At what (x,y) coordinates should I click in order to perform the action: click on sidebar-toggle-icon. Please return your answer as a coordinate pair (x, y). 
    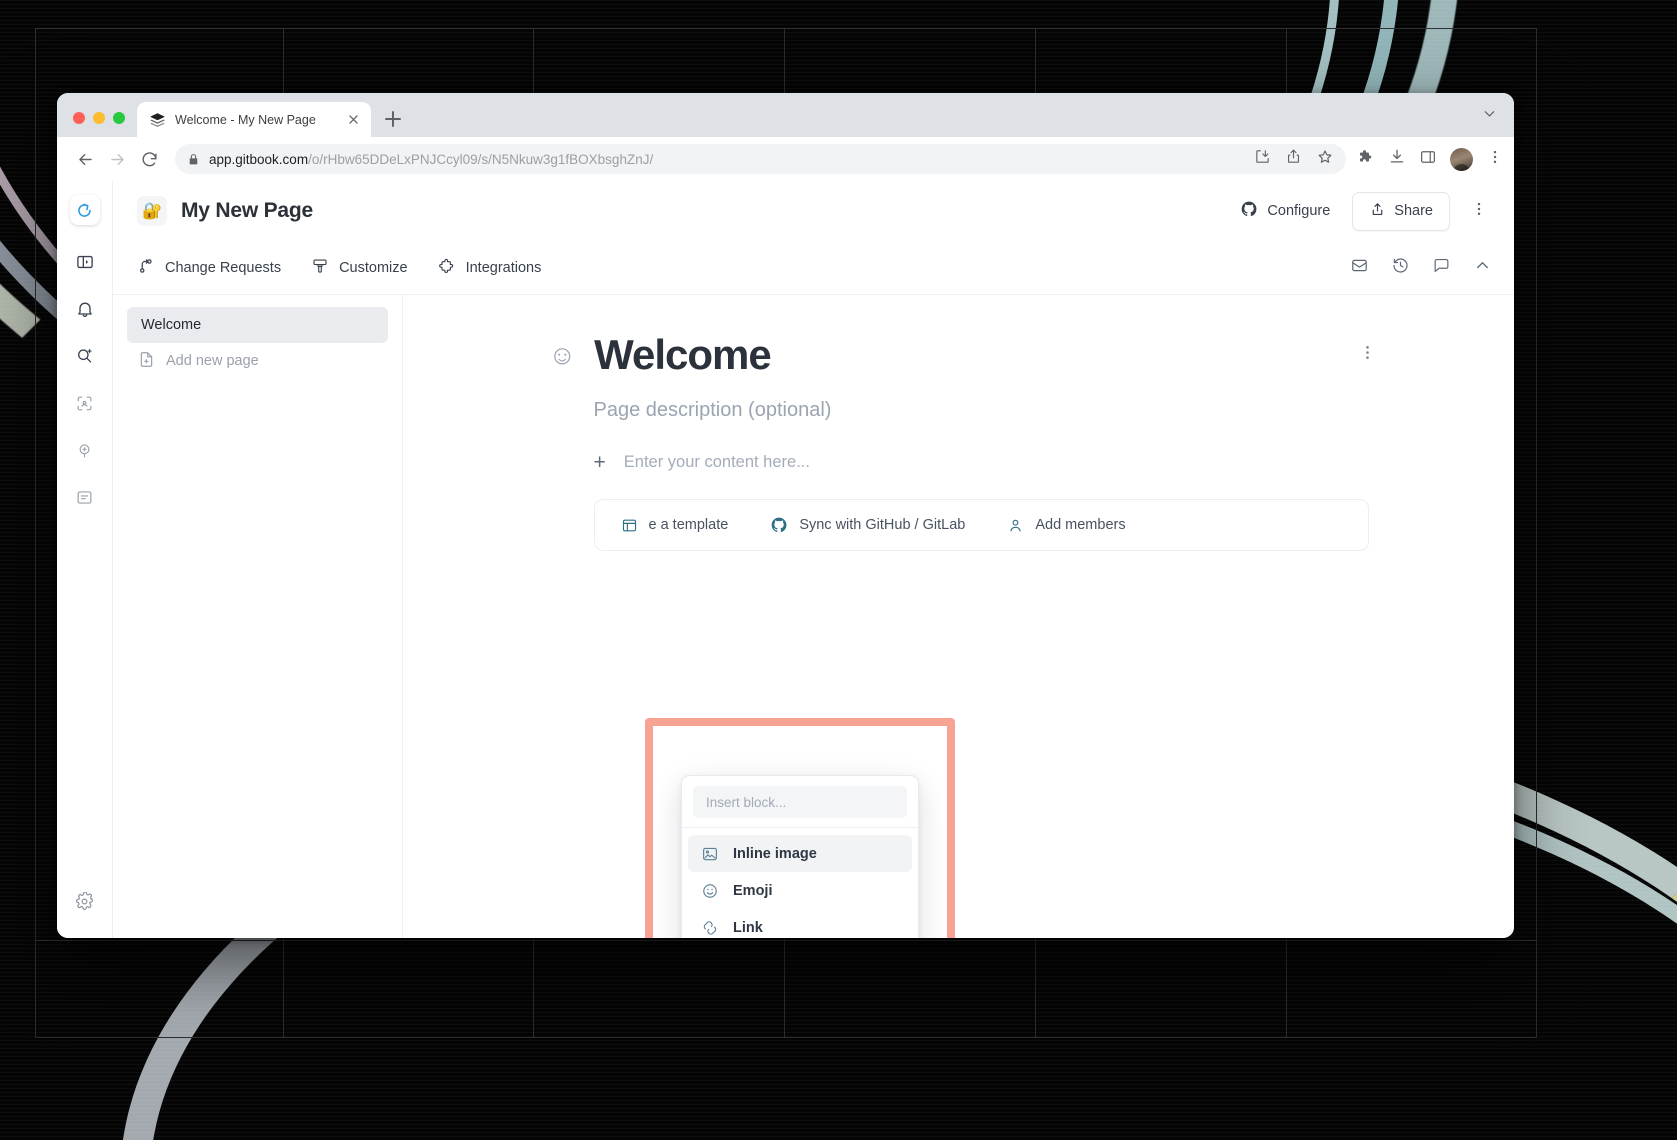
    Looking at the image, I should click on (85, 262).